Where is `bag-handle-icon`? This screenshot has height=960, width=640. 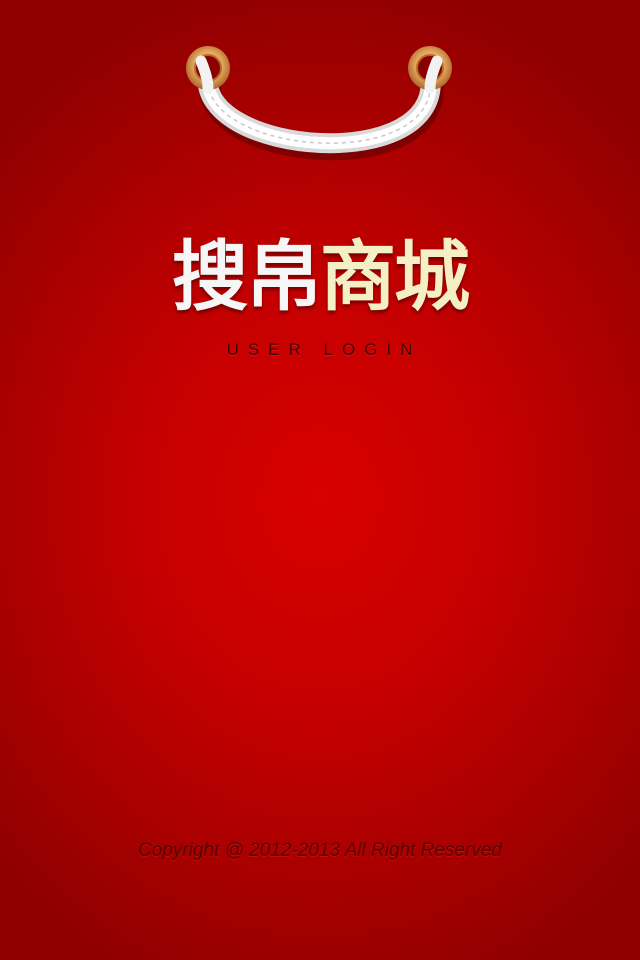
bag-handle-icon is located at coordinates (321, 116).